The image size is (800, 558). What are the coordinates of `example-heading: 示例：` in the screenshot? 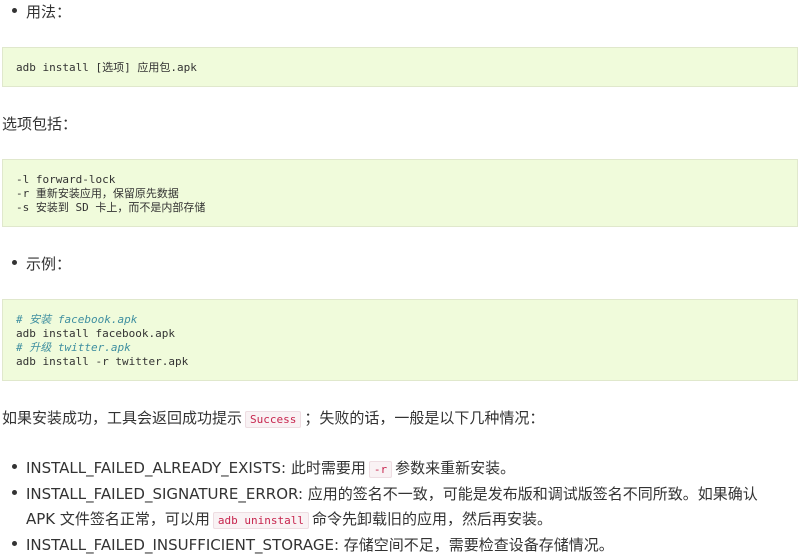 It's located at (41, 264).